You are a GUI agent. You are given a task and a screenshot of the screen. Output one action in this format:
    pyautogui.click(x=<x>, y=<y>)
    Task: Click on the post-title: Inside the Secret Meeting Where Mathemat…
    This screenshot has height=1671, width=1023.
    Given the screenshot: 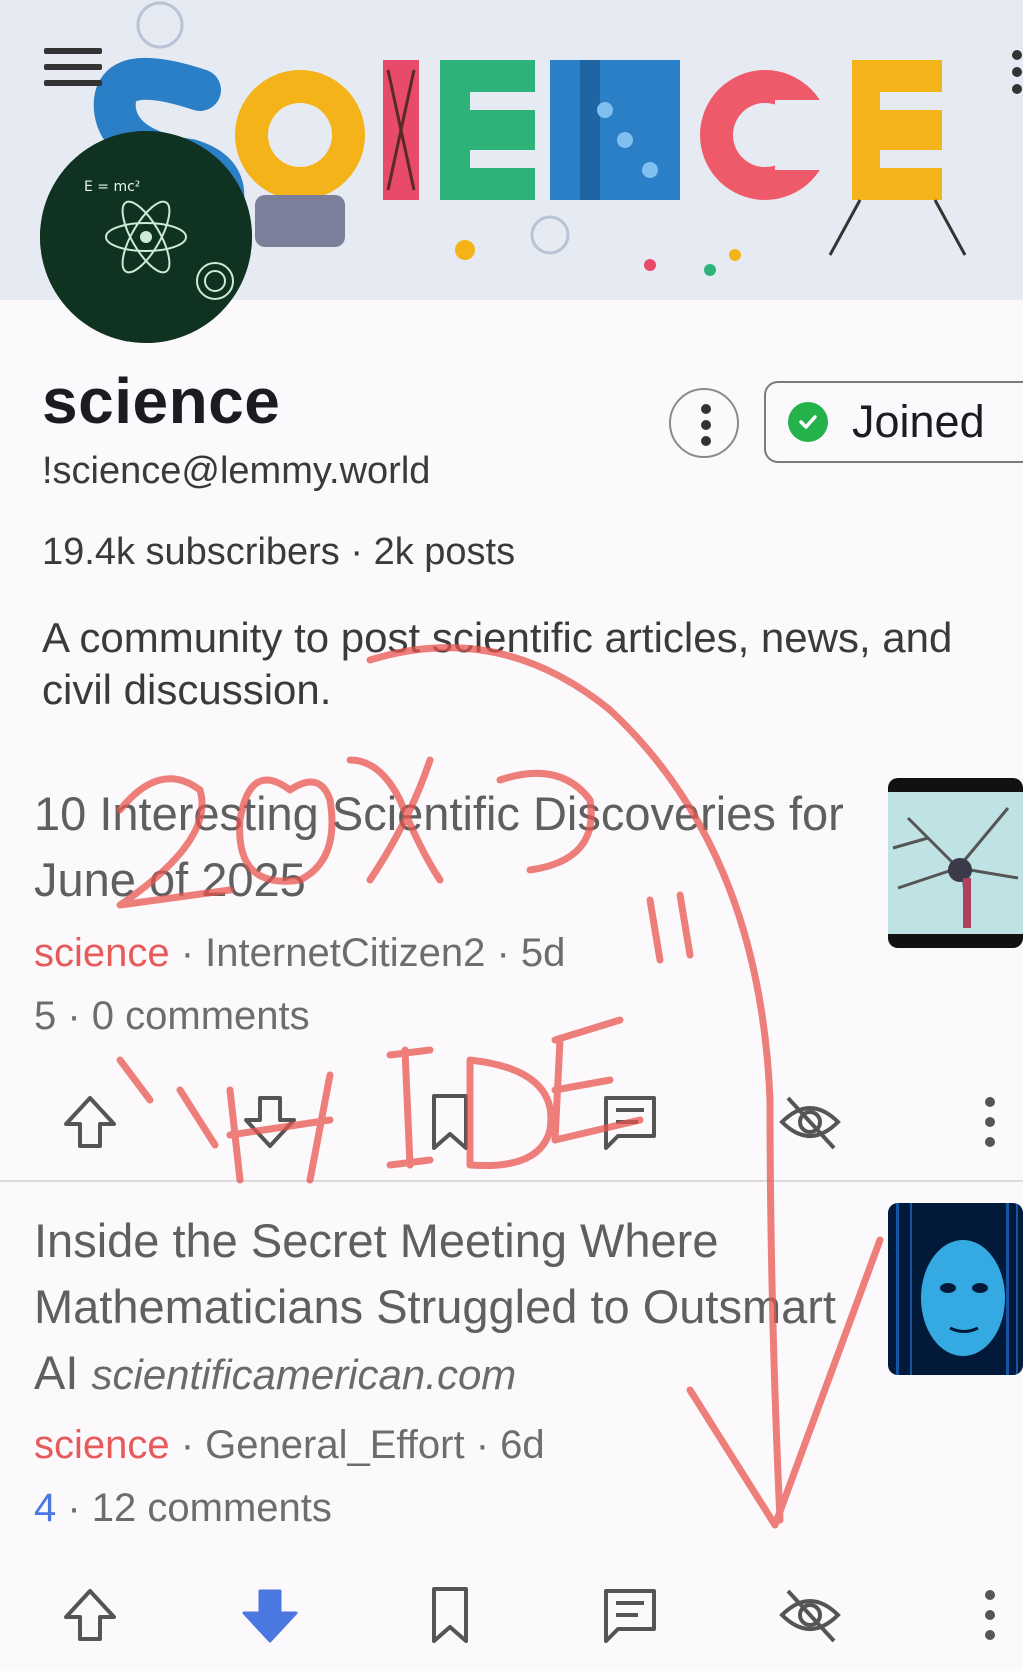 What is the action you would take?
    pyautogui.click(x=444, y=1308)
    